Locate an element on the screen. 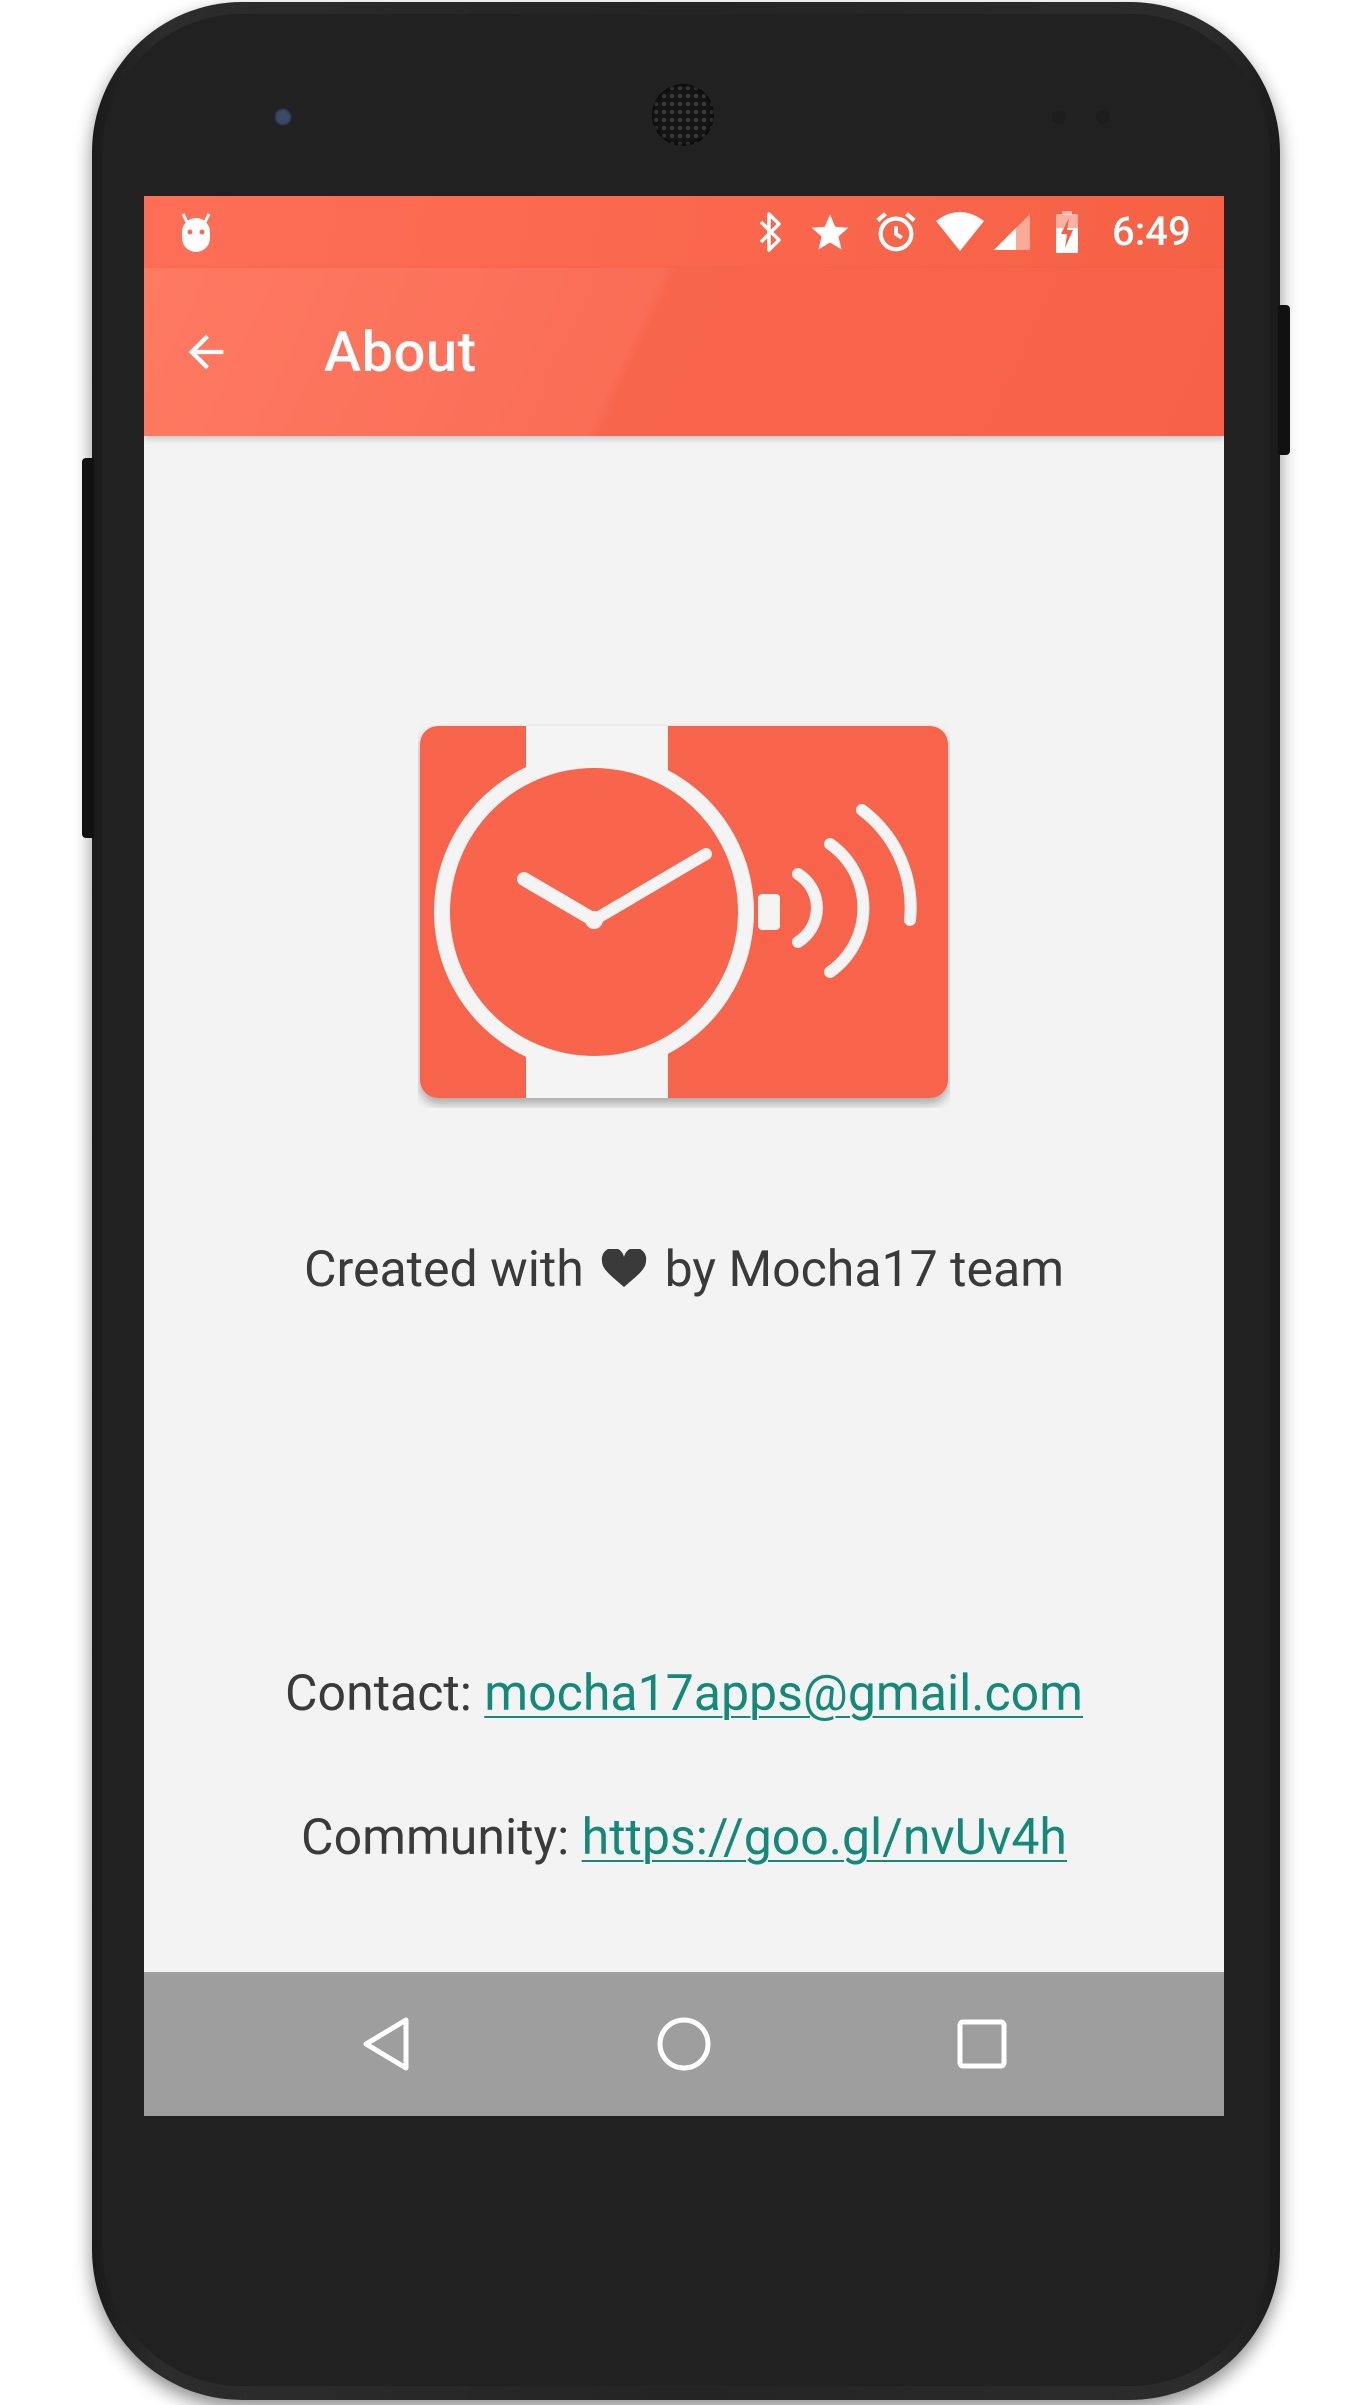 The image size is (1370, 2405). back-button is located at coordinates (206, 352).